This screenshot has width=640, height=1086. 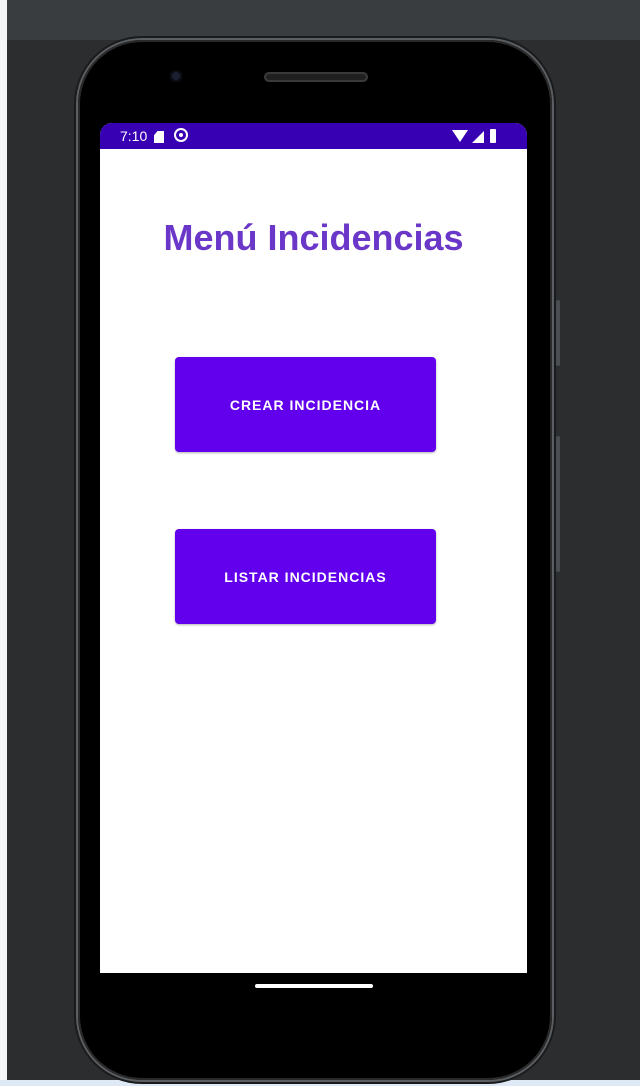 What do you see at coordinates (3, 543) in the screenshot?
I see `left-edge-strip` at bounding box center [3, 543].